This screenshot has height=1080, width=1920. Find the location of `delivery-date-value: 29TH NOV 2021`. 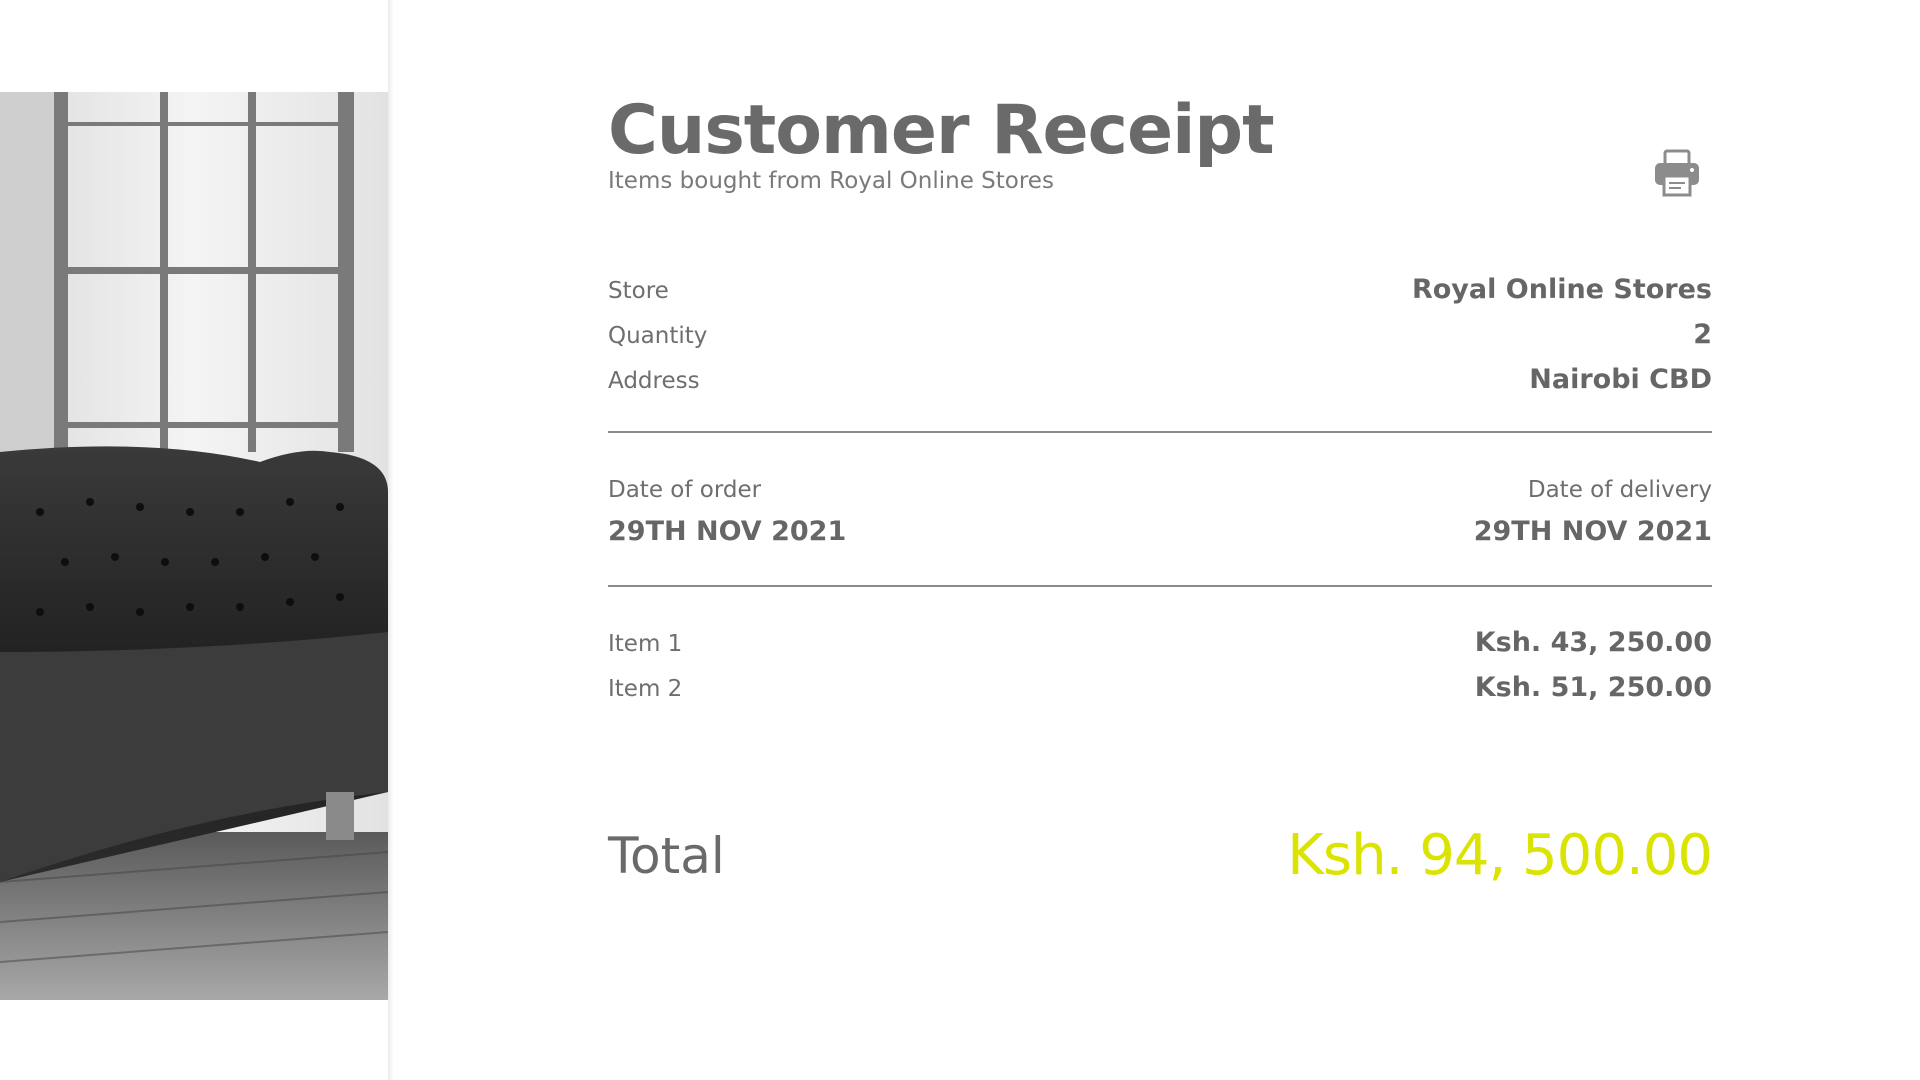

delivery-date-value: 29TH NOV 2021 is located at coordinates (1592, 531).